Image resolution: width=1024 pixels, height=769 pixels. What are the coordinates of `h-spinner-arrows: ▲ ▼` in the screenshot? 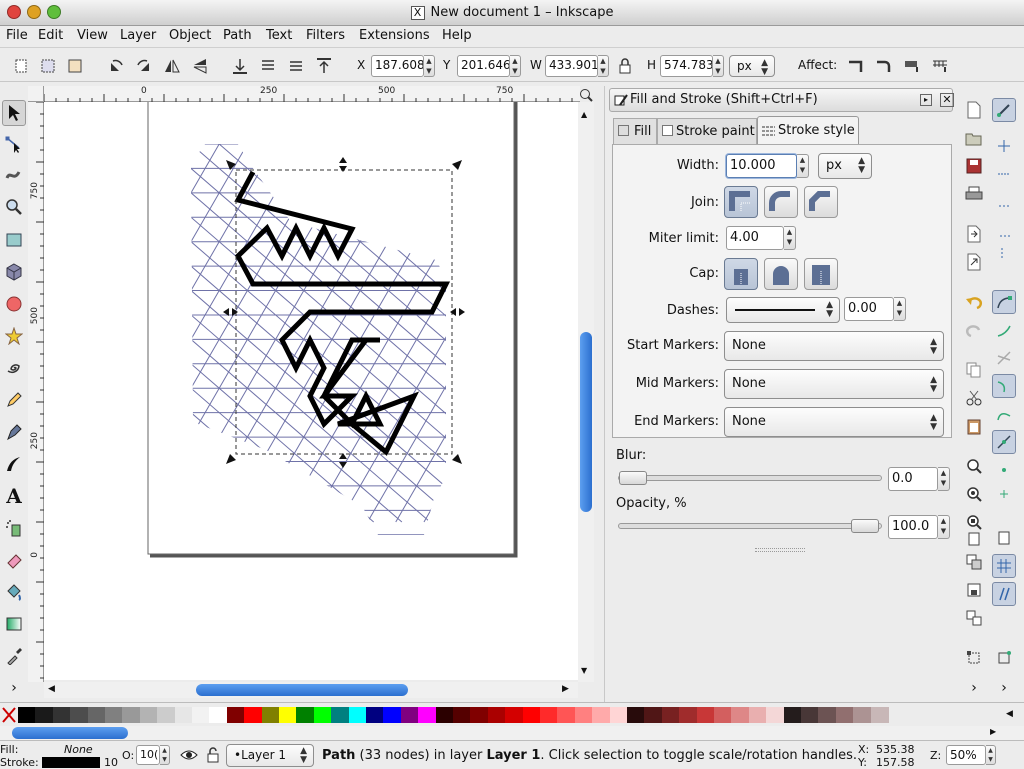 It's located at (718, 66).